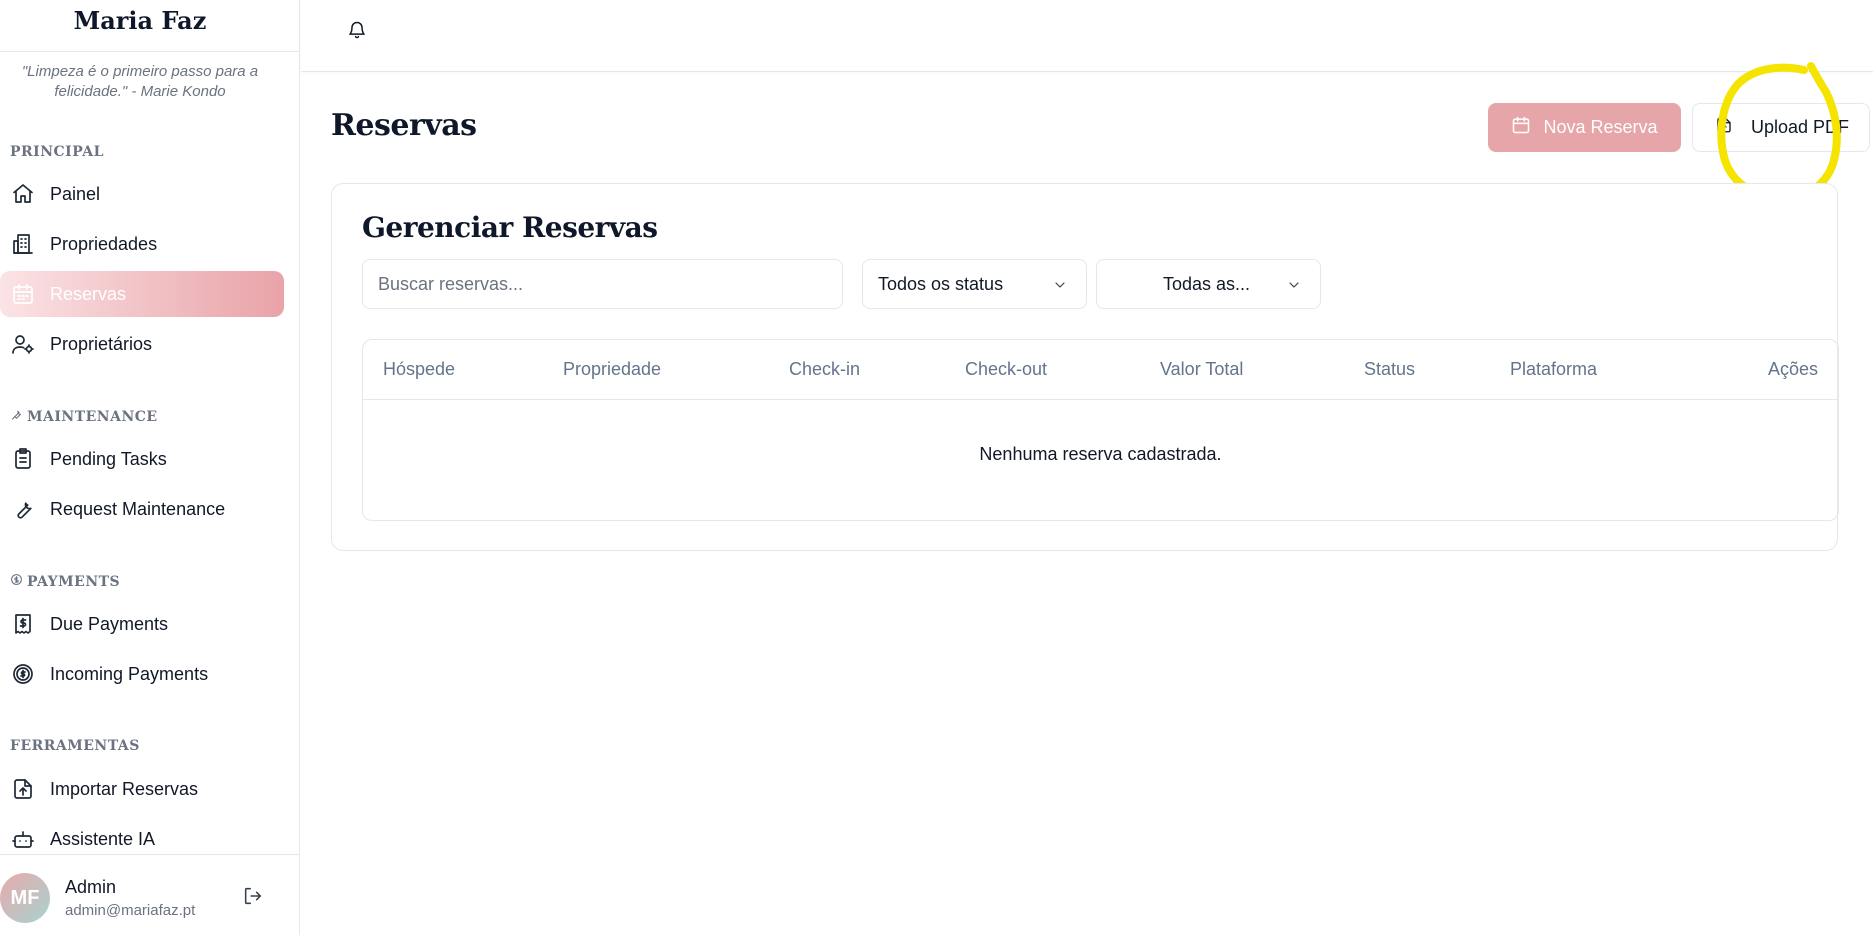  What do you see at coordinates (91, 887) in the screenshot?
I see `user-name: Admin` at bounding box center [91, 887].